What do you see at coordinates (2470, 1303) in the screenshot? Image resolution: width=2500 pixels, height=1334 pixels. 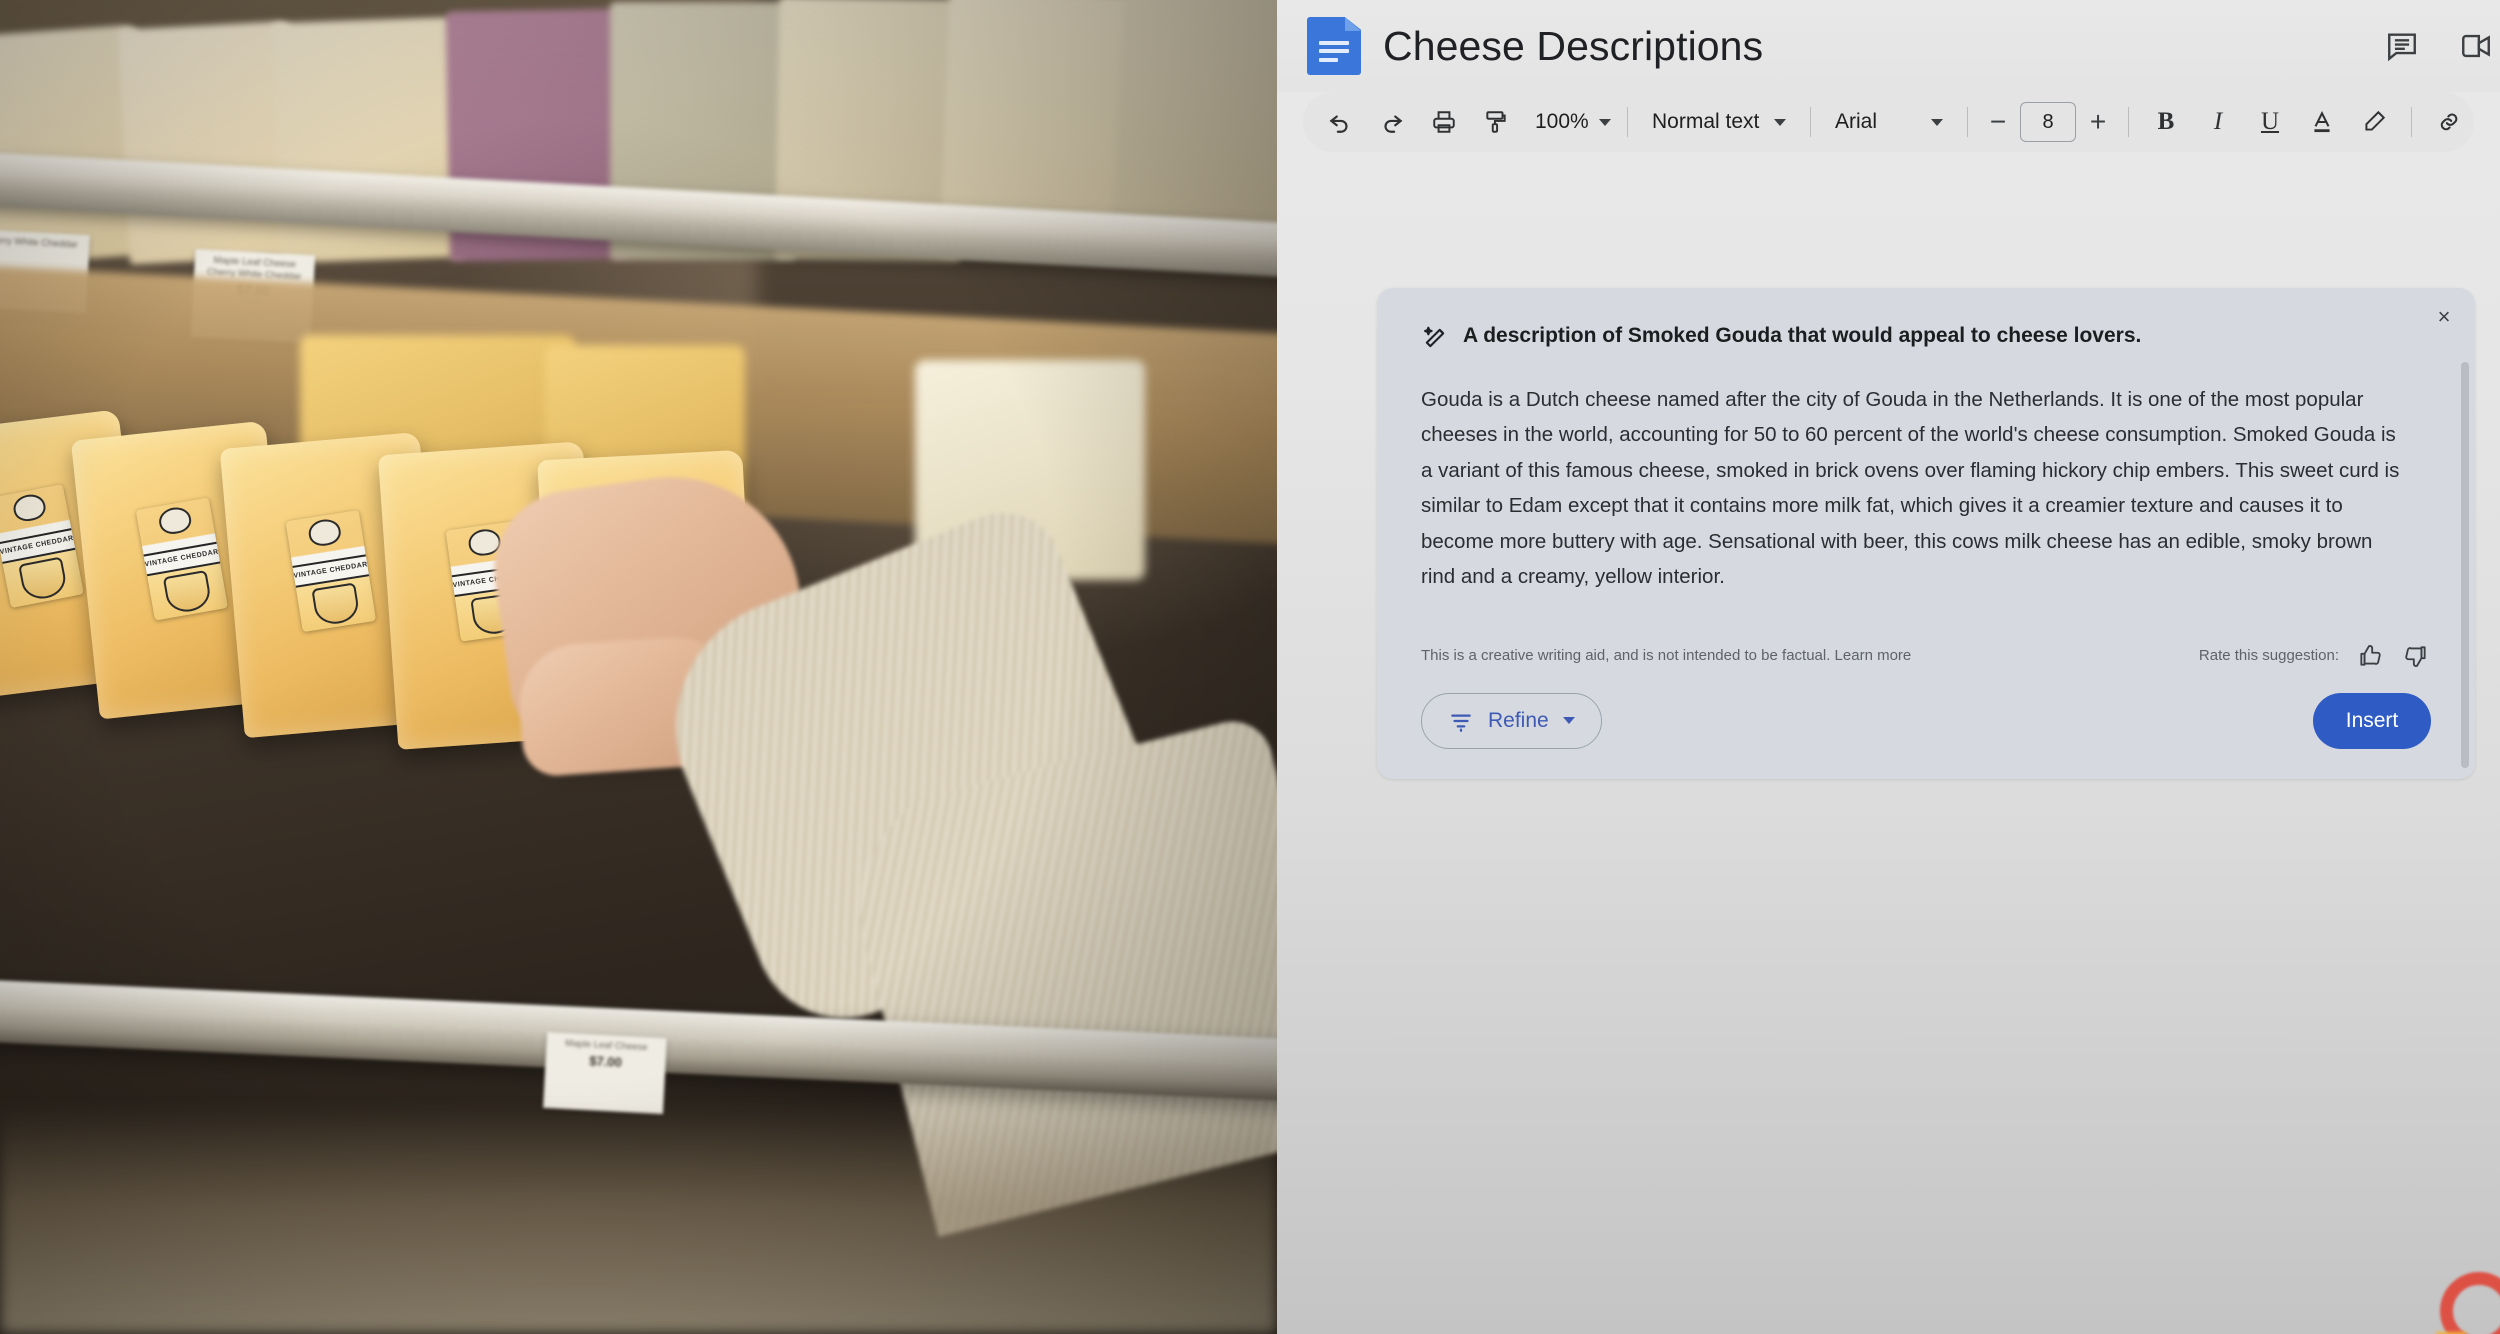 I see `meet-corner-badge` at bounding box center [2470, 1303].